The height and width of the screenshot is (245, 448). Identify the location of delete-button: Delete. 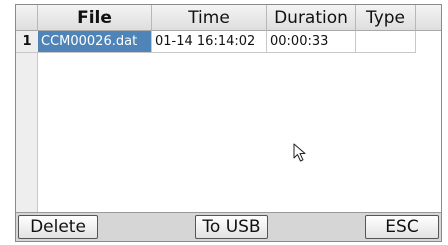
(58, 227).